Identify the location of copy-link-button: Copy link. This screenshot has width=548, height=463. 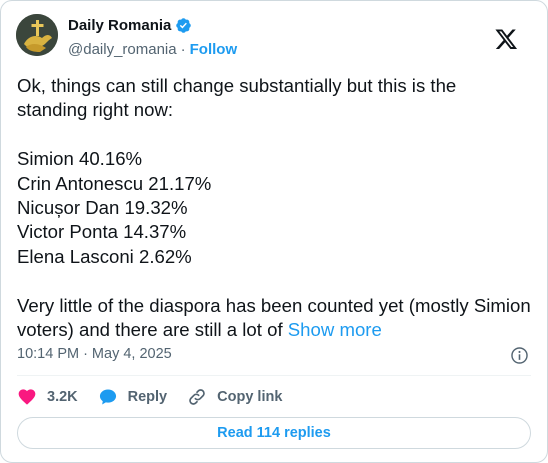
(234, 397).